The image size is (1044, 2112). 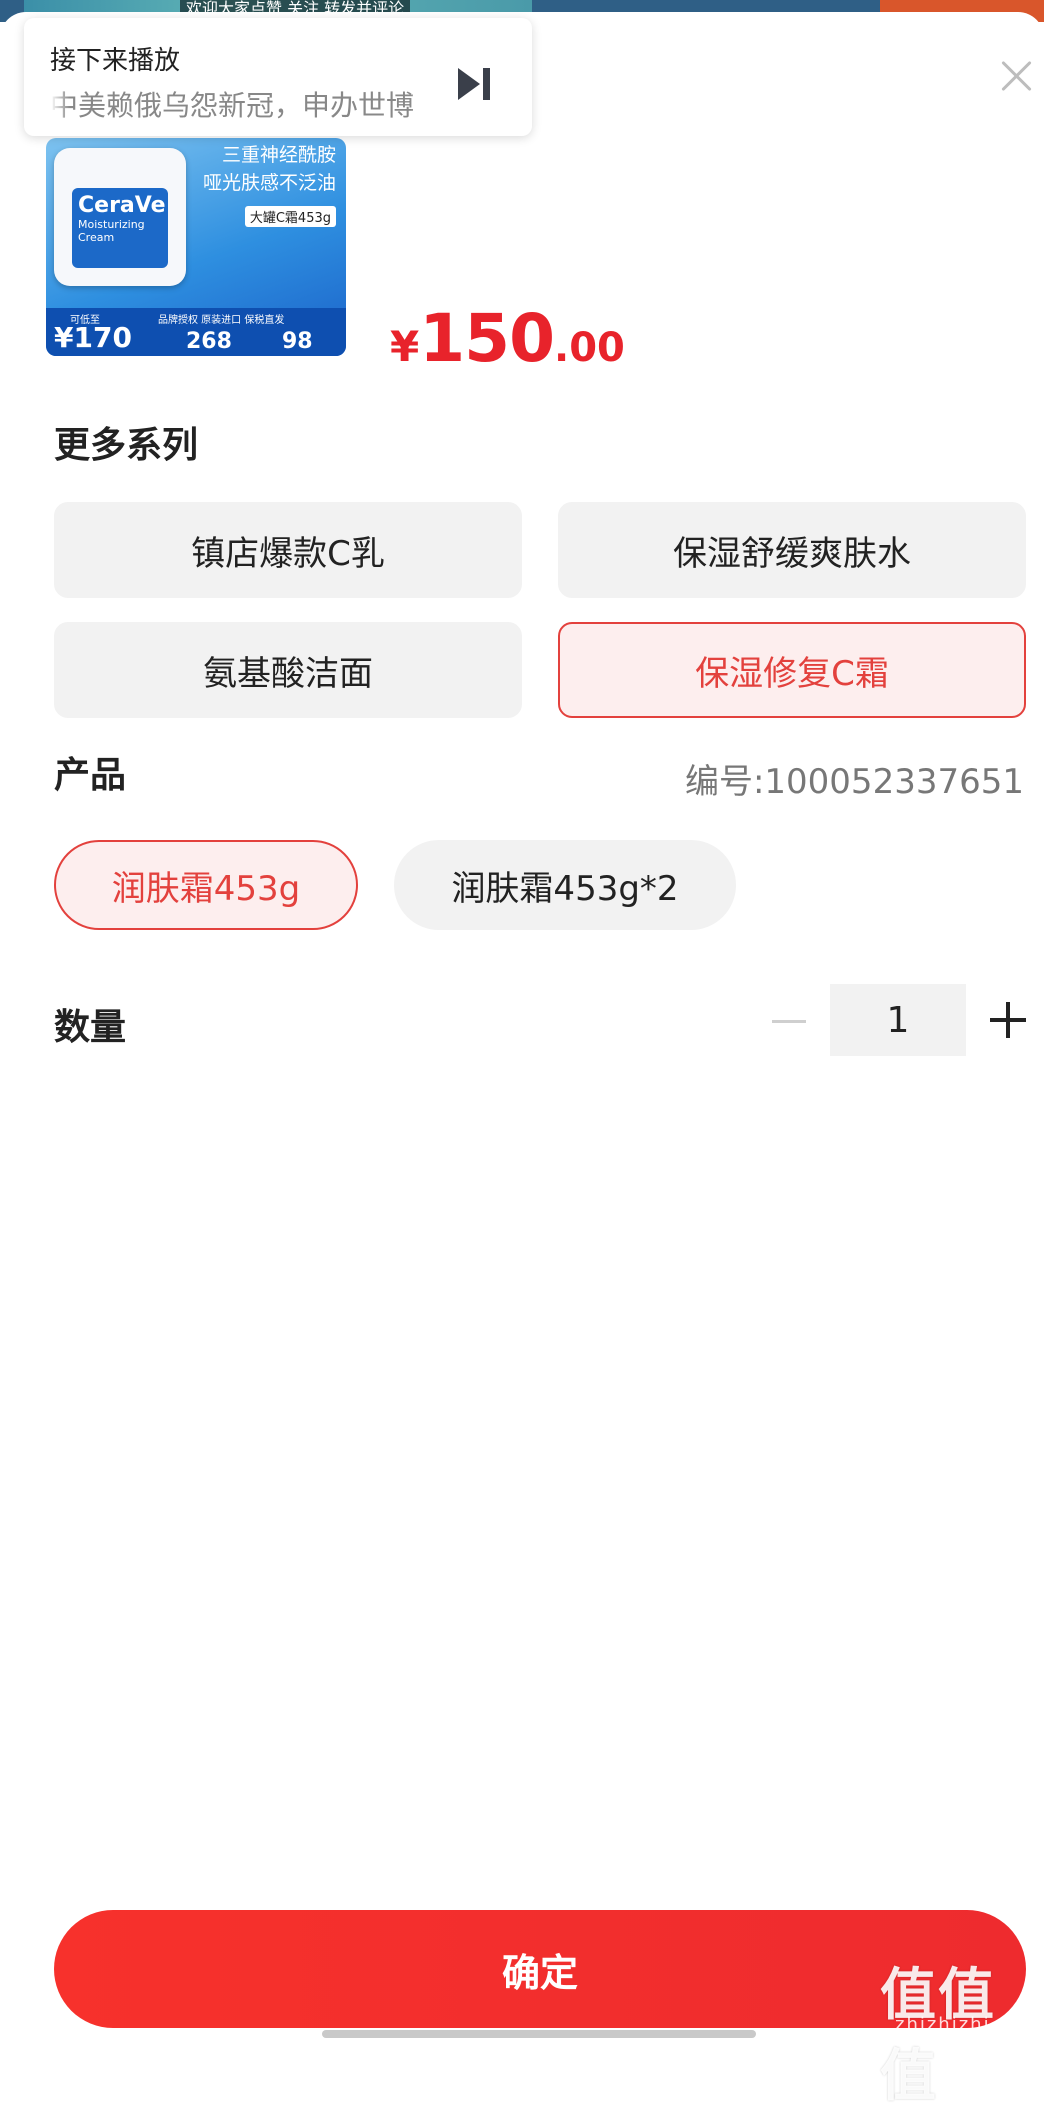 What do you see at coordinates (297, 341) in the screenshot?
I see `image-value-2: 98` at bounding box center [297, 341].